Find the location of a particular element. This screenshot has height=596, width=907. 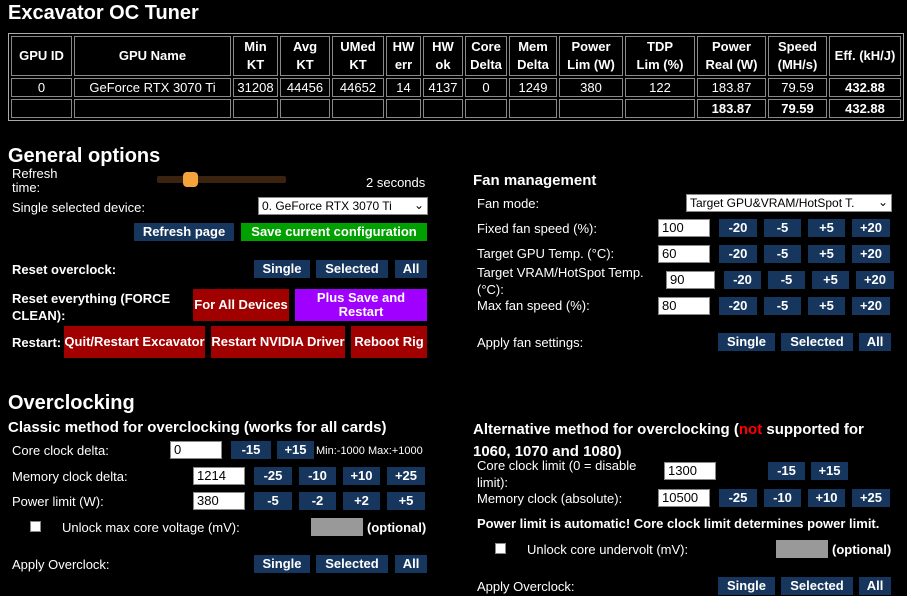

apply-oc-all-button: All is located at coordinates (411, 564).